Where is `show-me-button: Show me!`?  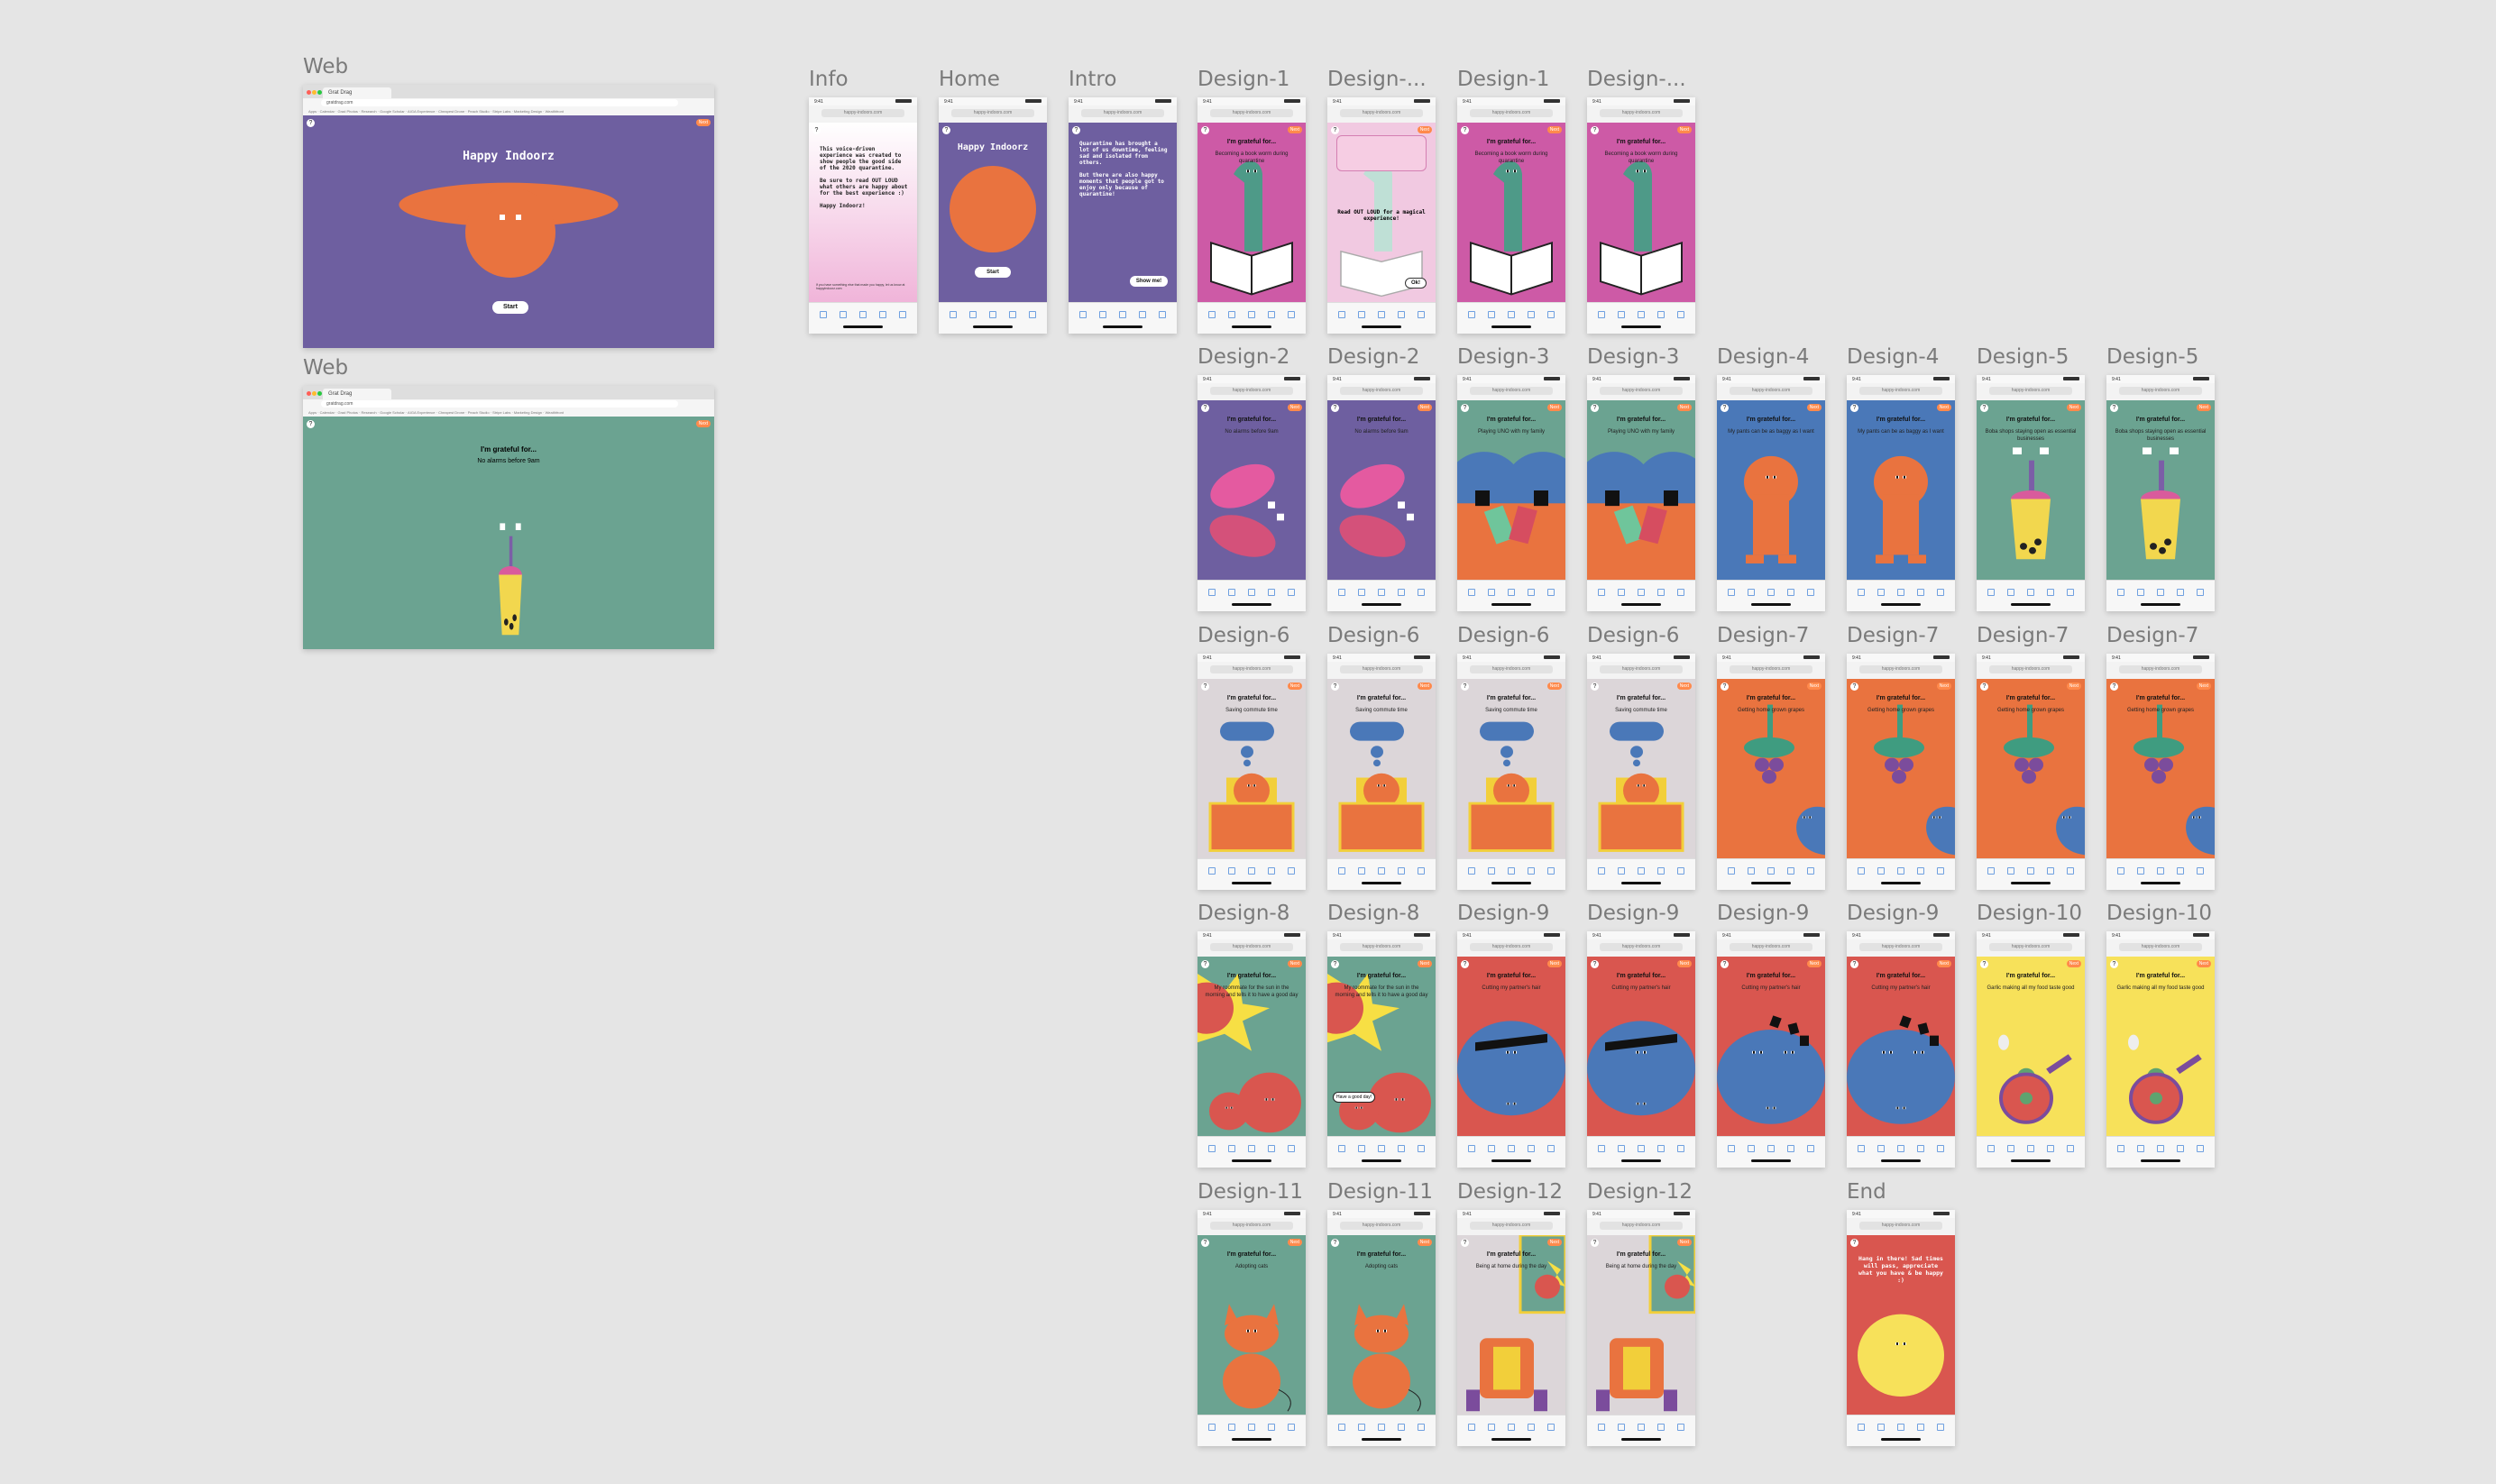
show-me-button: Show me! is located at coordinates (1149, 281).